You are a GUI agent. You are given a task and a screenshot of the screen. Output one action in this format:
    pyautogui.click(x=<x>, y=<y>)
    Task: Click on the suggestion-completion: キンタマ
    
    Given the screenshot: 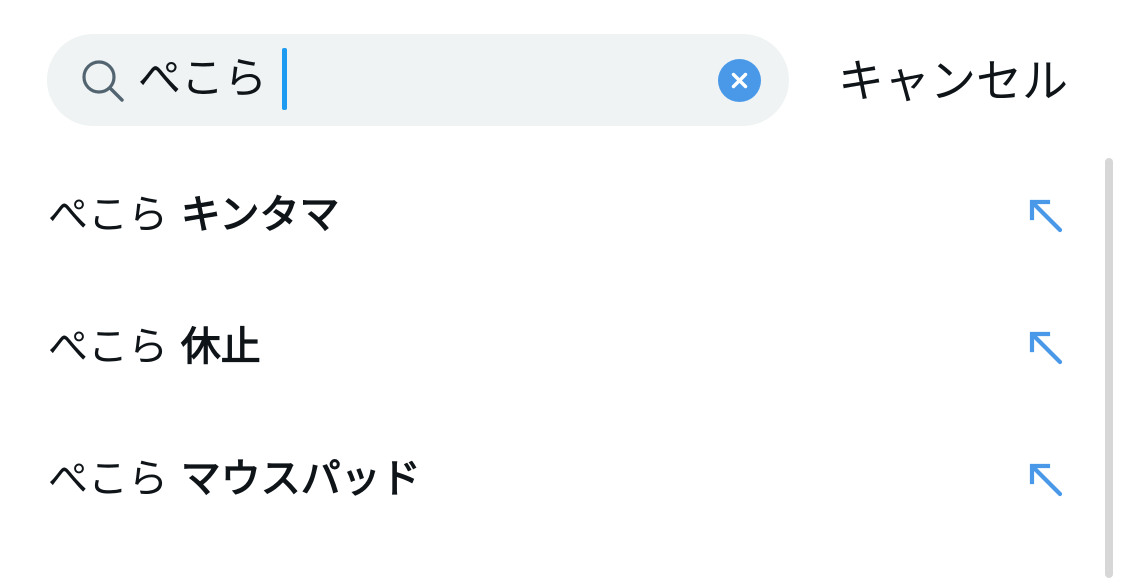 What is the action you would take?
    pyautogui.click(x=260, y=215)
    